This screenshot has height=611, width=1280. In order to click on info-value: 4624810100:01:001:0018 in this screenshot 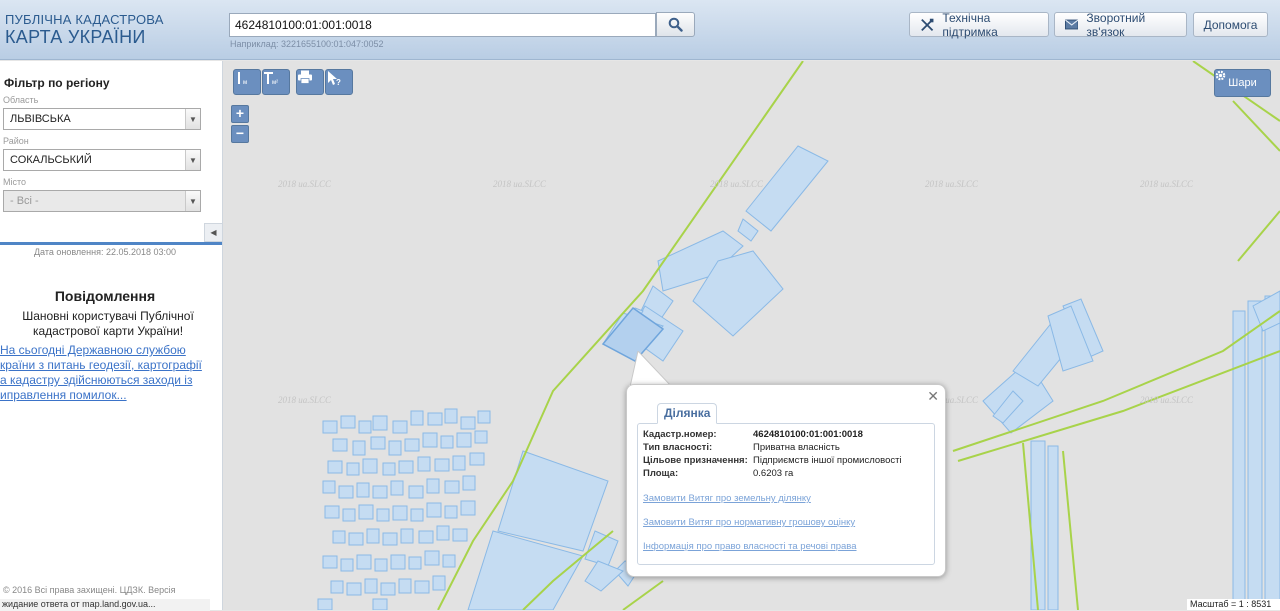, I will do `click(808, 434)`.